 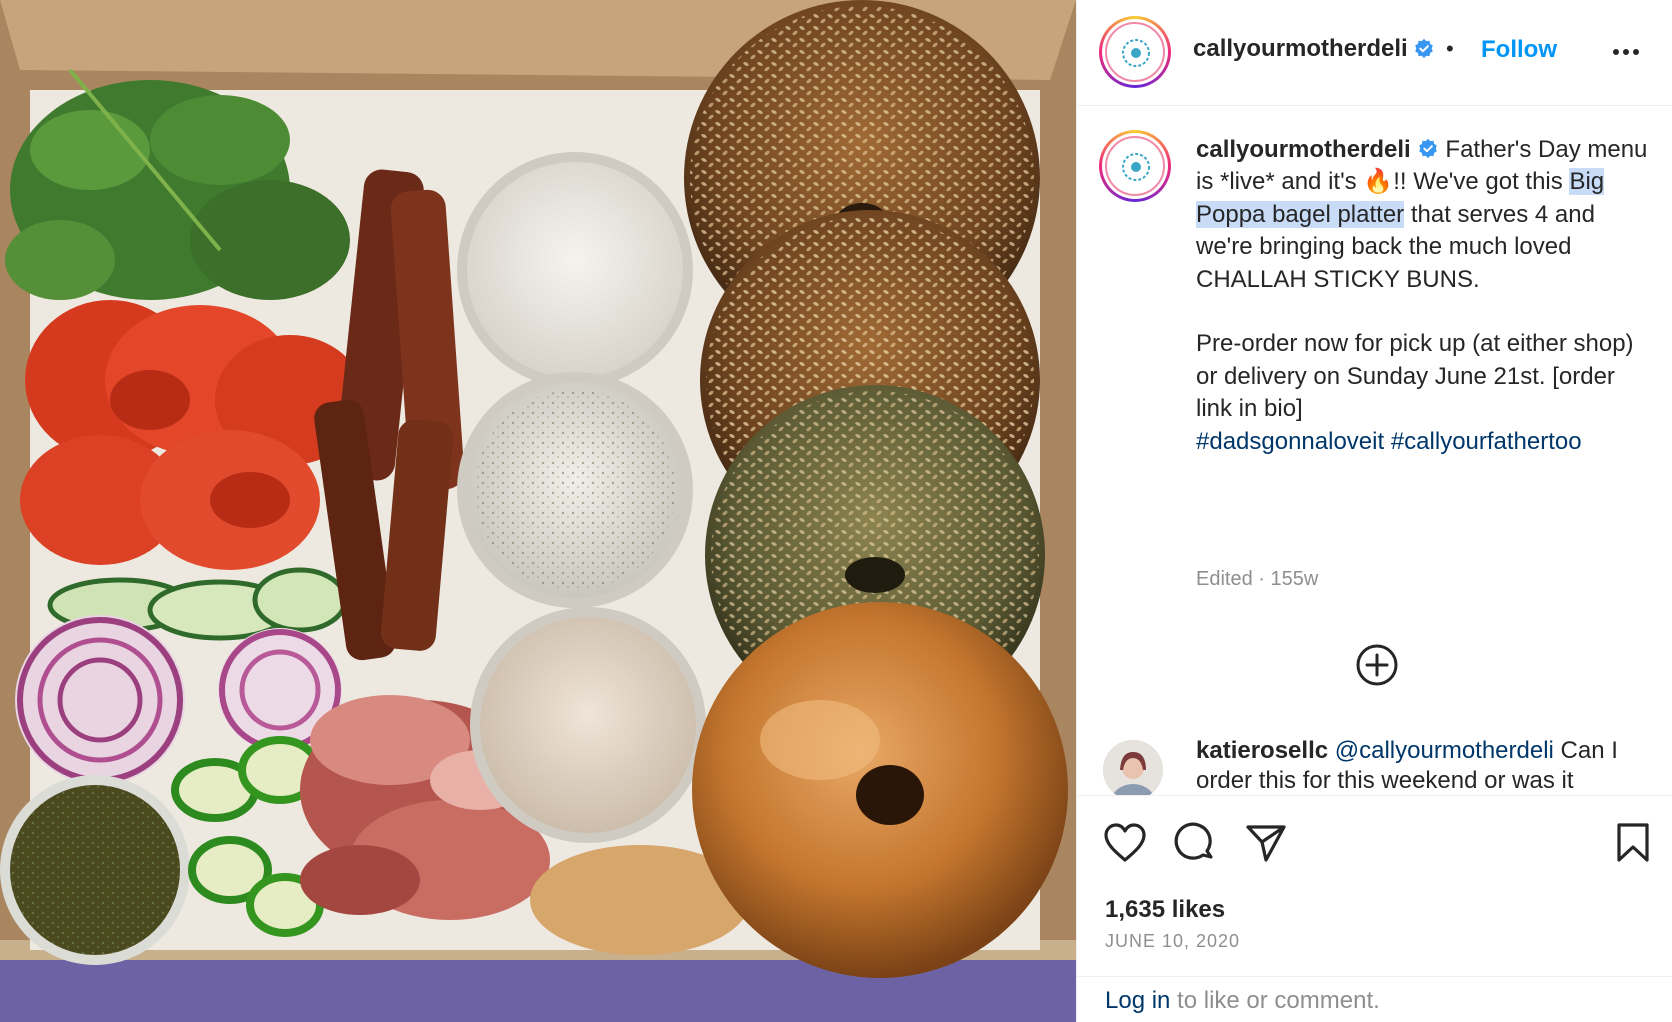 I want to click on commenter-username: katierosellc, so click(x=1262, y=750).